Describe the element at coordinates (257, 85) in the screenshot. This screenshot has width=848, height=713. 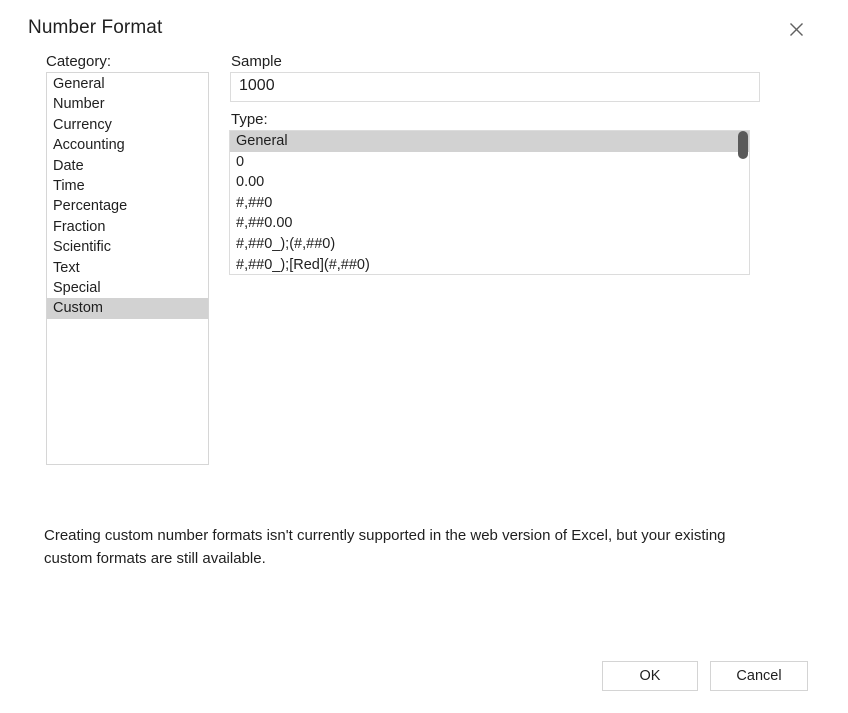
I see `sample-value: 1000` at that location.